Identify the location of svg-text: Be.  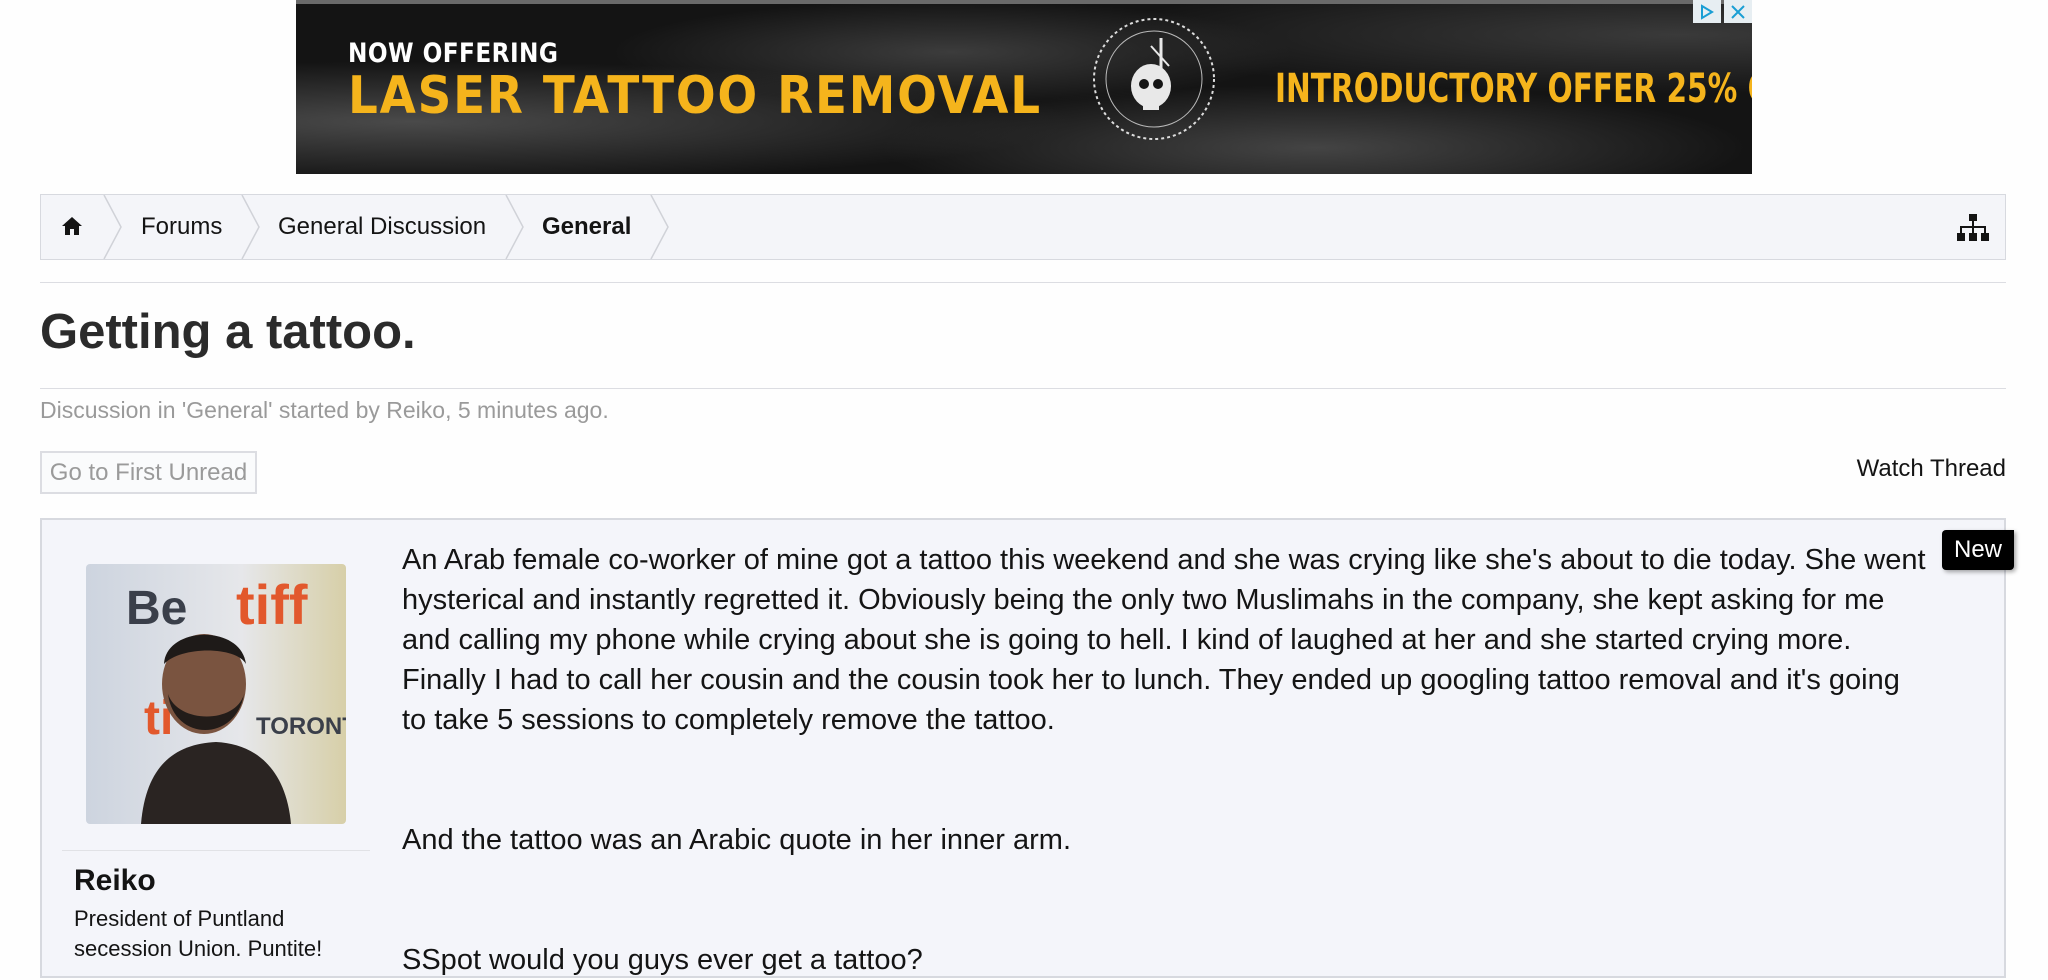
(156, 608).